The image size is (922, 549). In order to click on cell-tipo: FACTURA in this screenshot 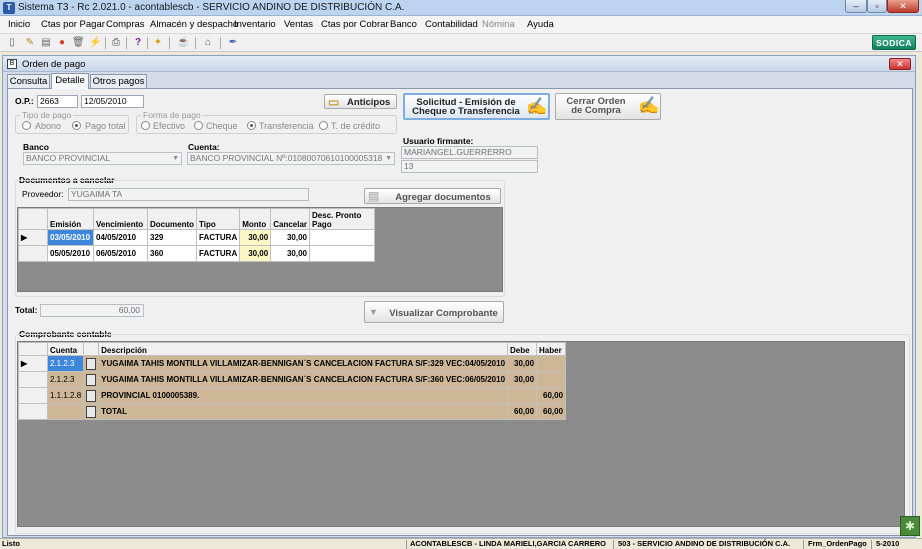, I will do `click(218, 237)`.